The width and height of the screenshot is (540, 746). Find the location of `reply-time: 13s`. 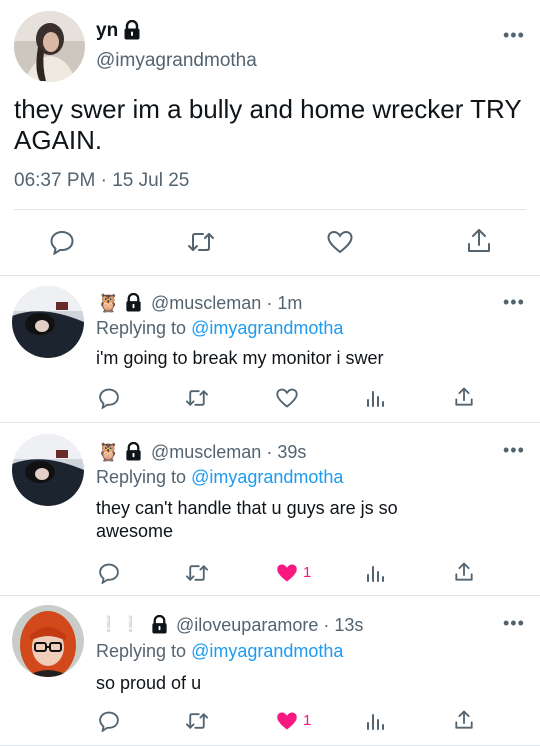

reply-time: 13s is located at coordinates (349, 625).